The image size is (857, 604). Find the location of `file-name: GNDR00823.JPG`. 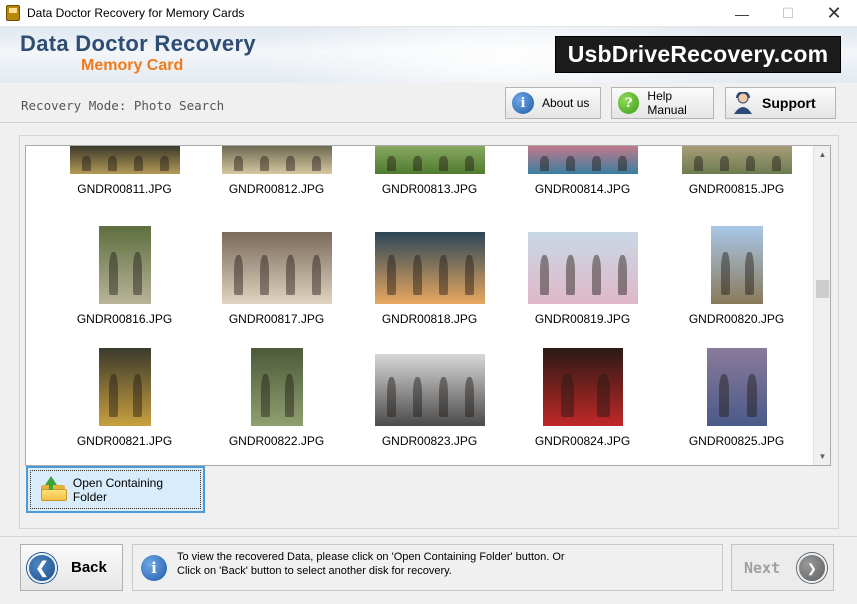

file-name: GNDR00823.JPG is located at coordinates (429, 441).